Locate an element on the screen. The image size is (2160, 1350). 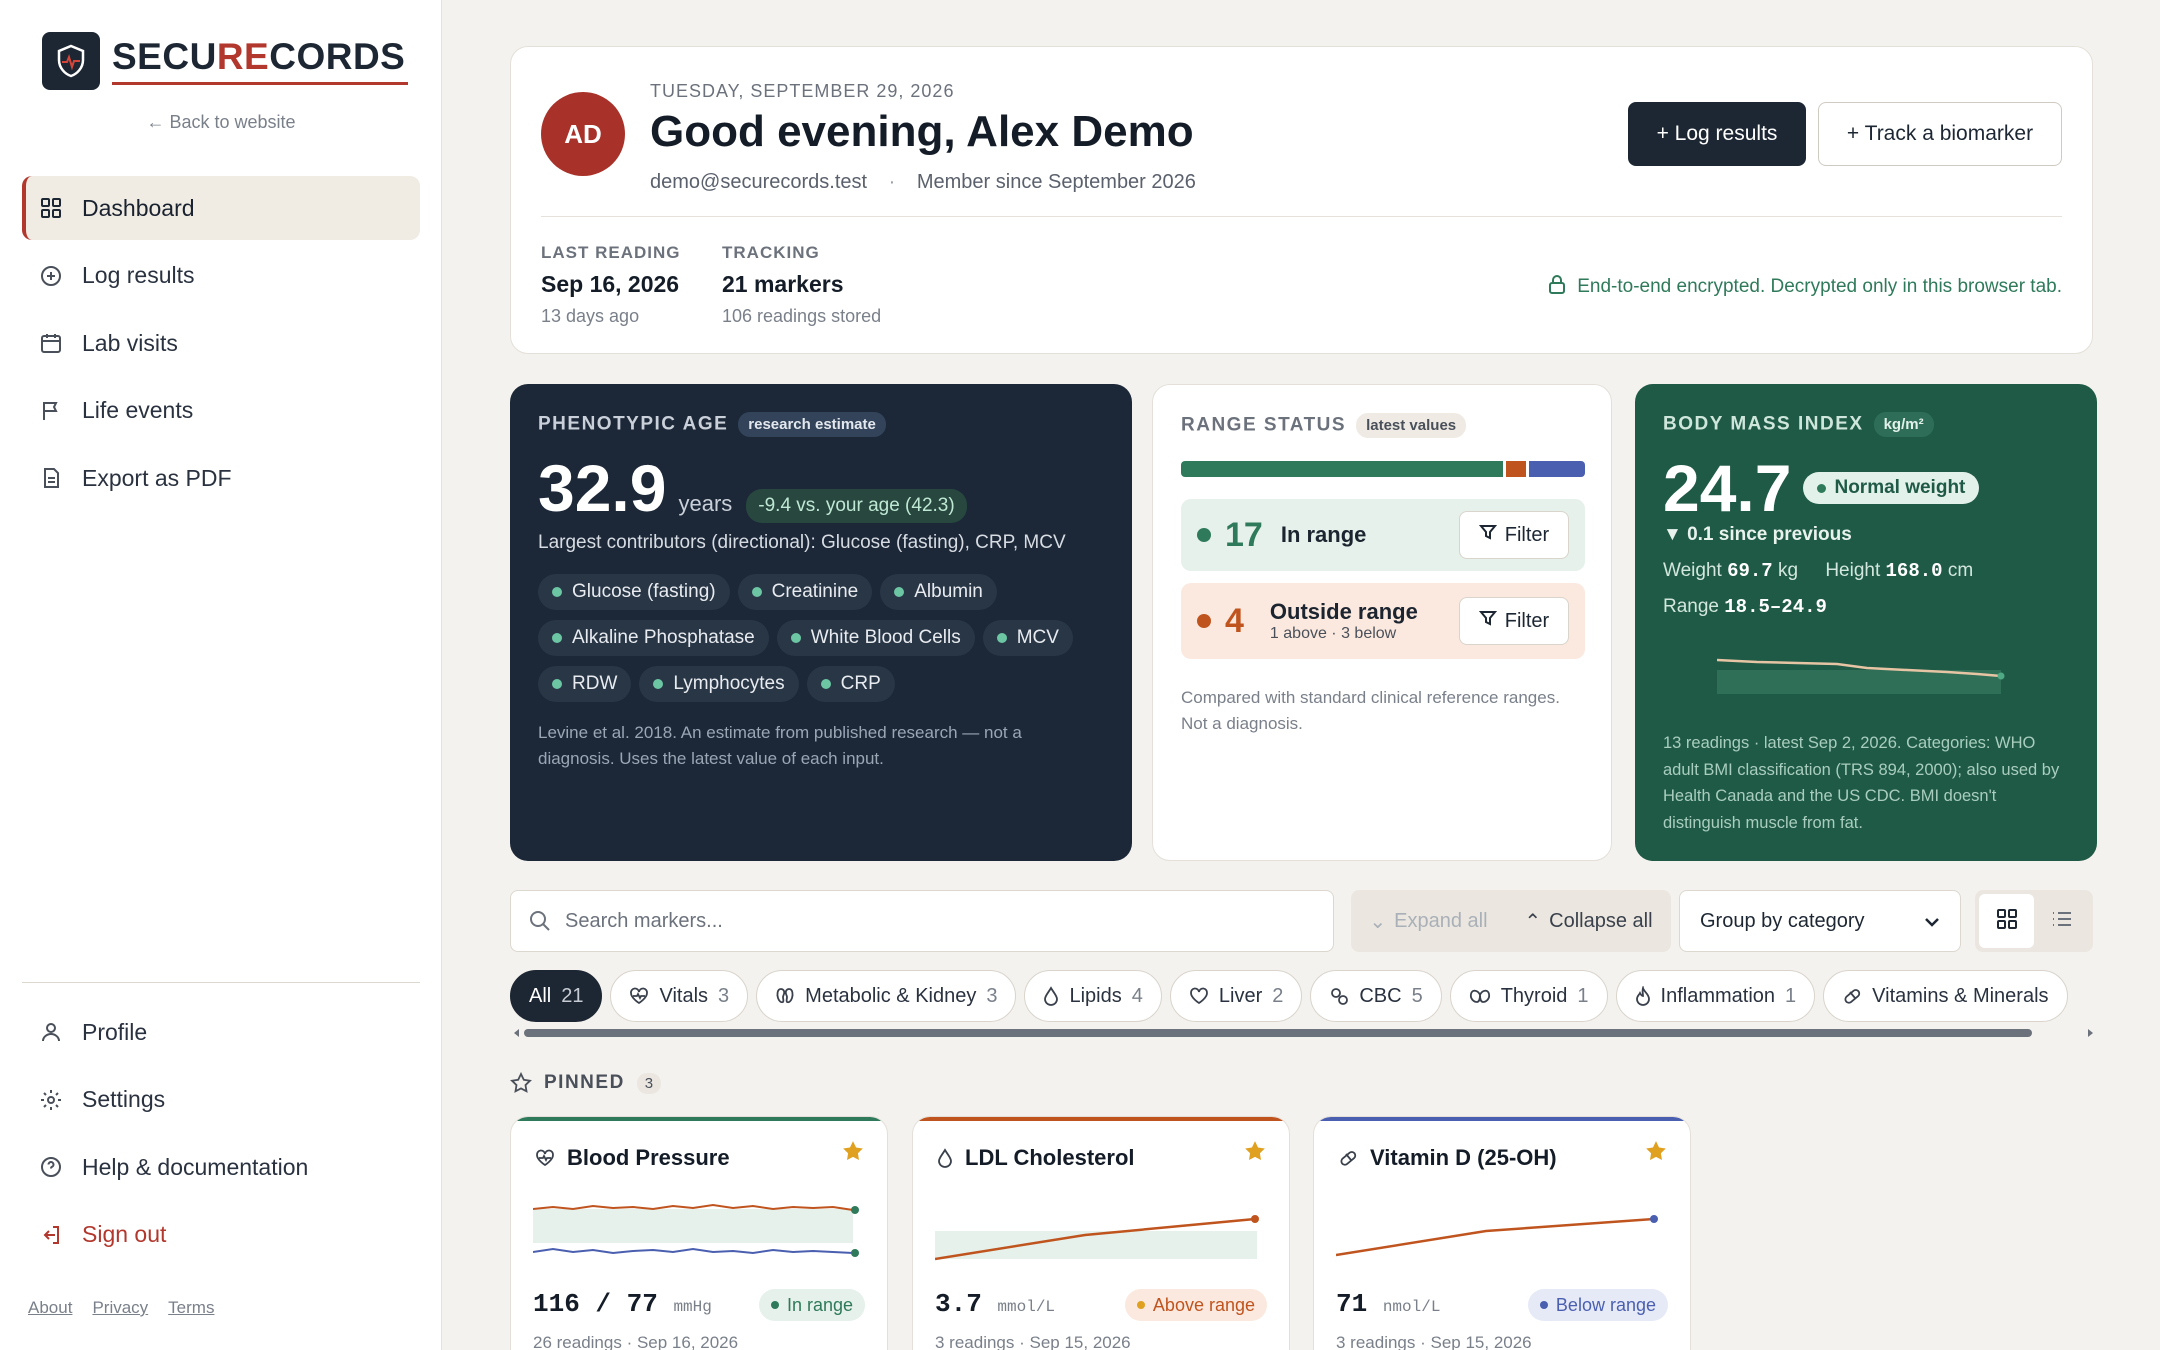
nav-help: Help & documentation is located at coordinates (221, 1167).